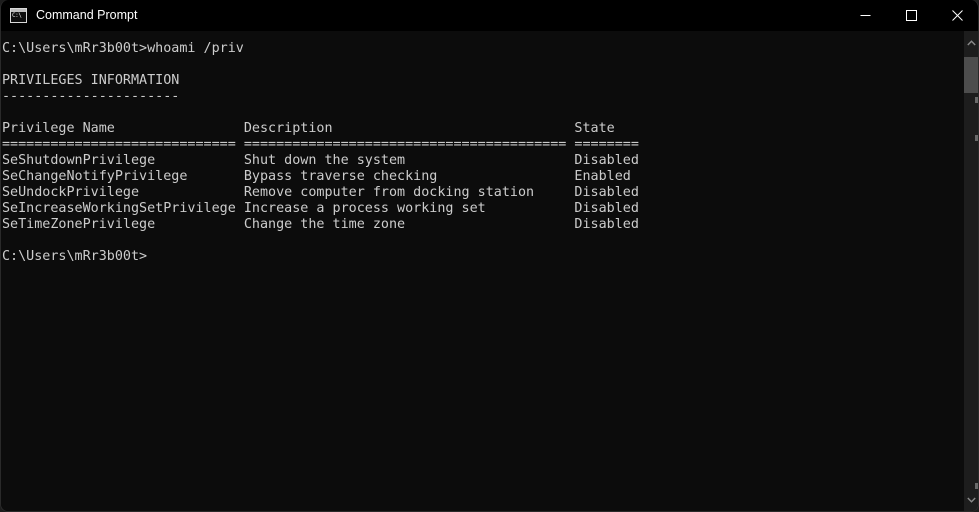 The width and height of the screenshot is (979, 512). What do you see at coordinates (976, 486) in the screenshot?
I see `scrollbar-edge-mark-bottom` at bounding box center [976, 486].